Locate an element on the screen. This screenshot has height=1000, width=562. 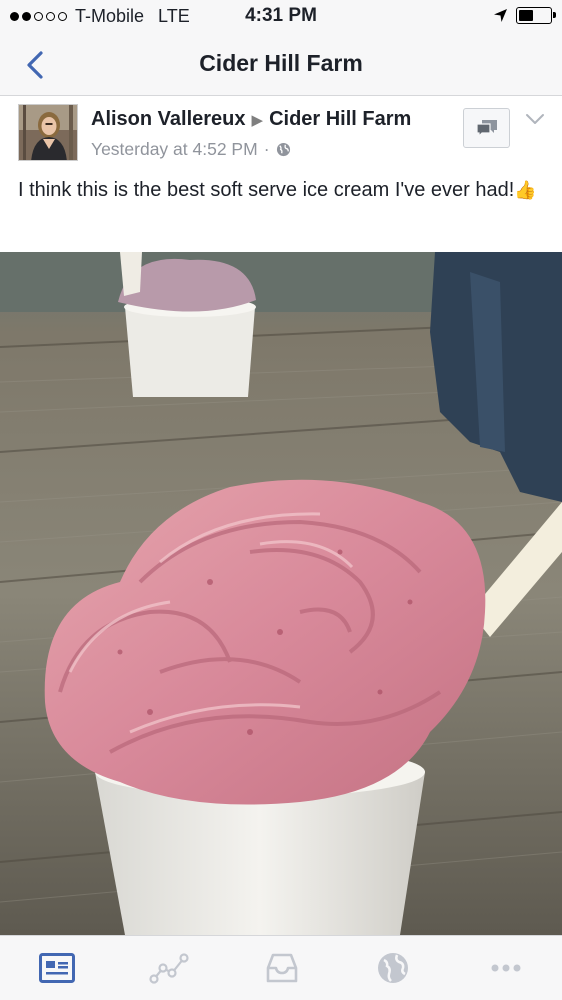
post-author-line: Alison Vallereux ▶ Cider Hill Farm is located at coordinates (251, 119).